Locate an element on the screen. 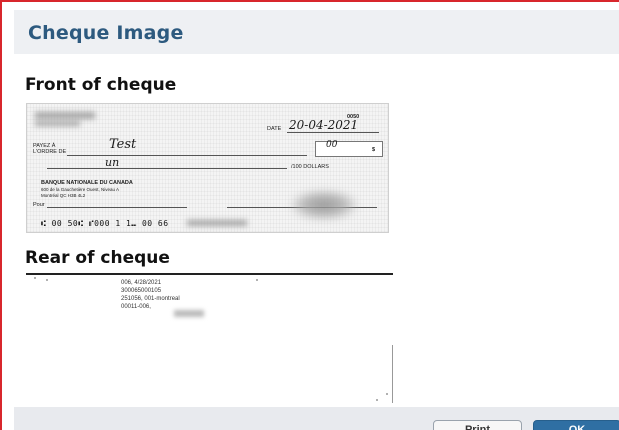 This screenshot has height=430, width=619. redacted-holder-address is located at coordinates (57, 123).